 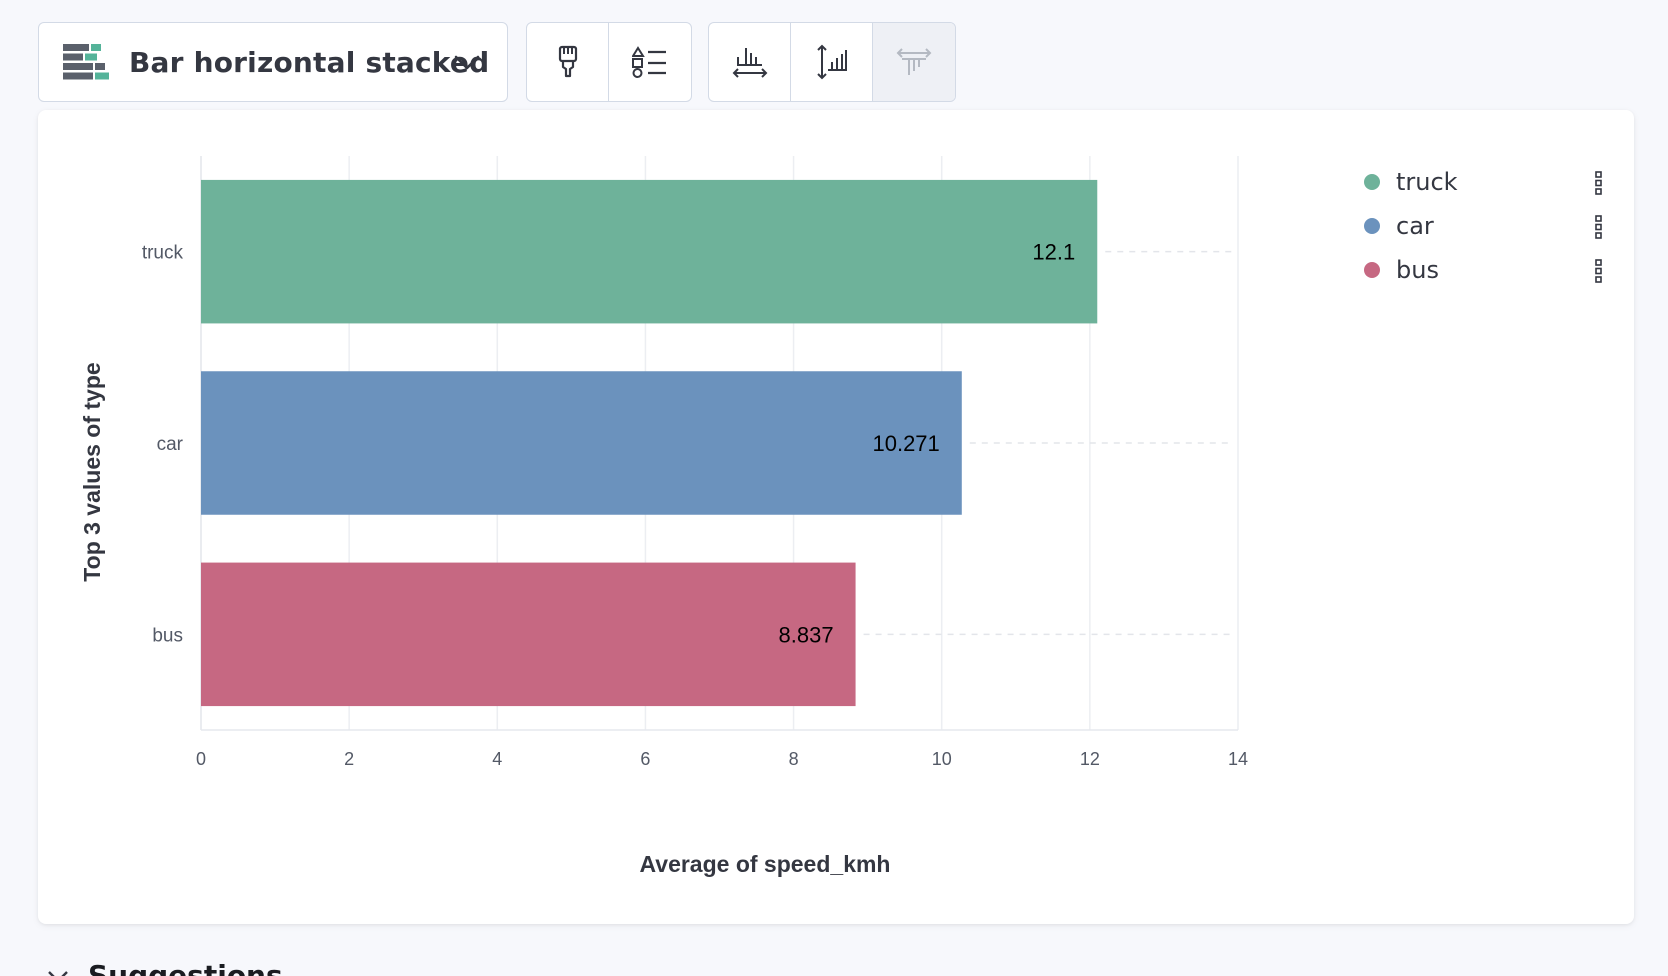 I want to click on suggestions-toggle: Suggestions, so click(x=164, y=967).